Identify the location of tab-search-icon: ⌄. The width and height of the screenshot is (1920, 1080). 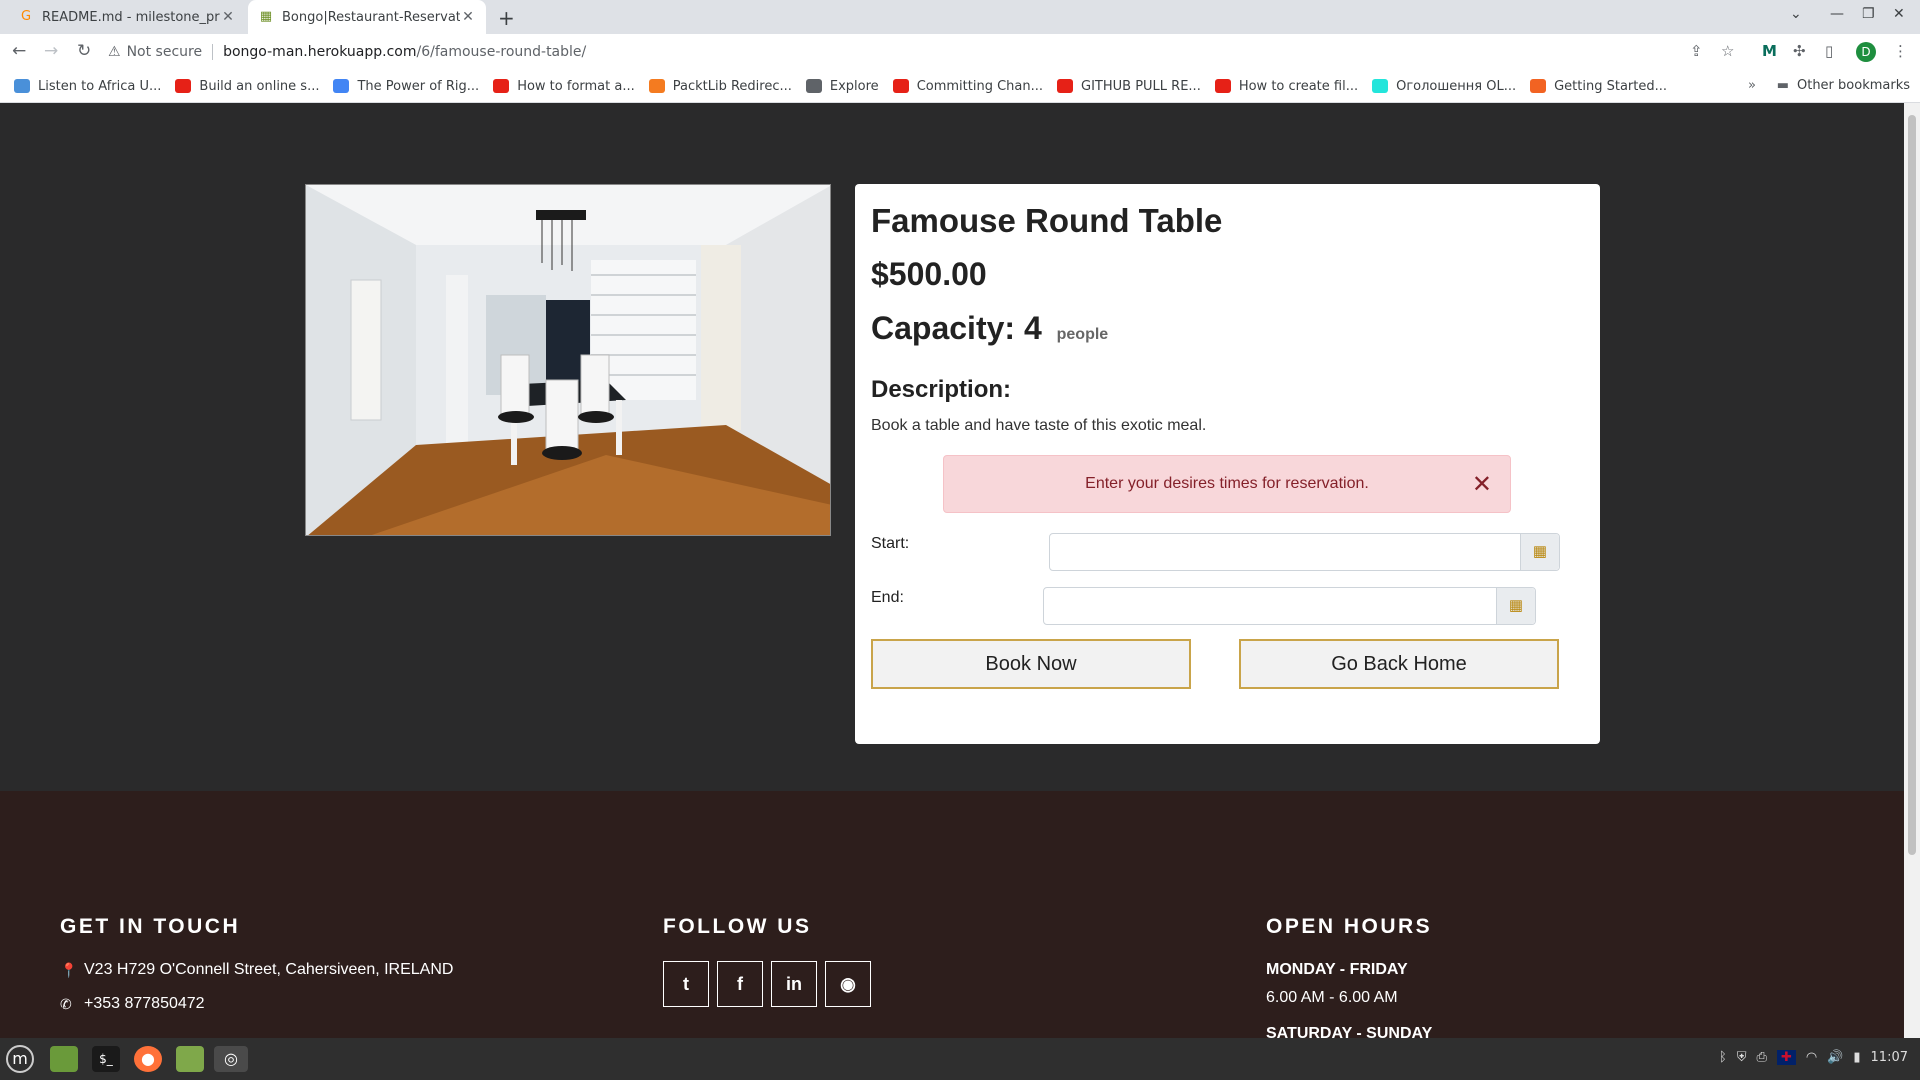
(1796, 14).